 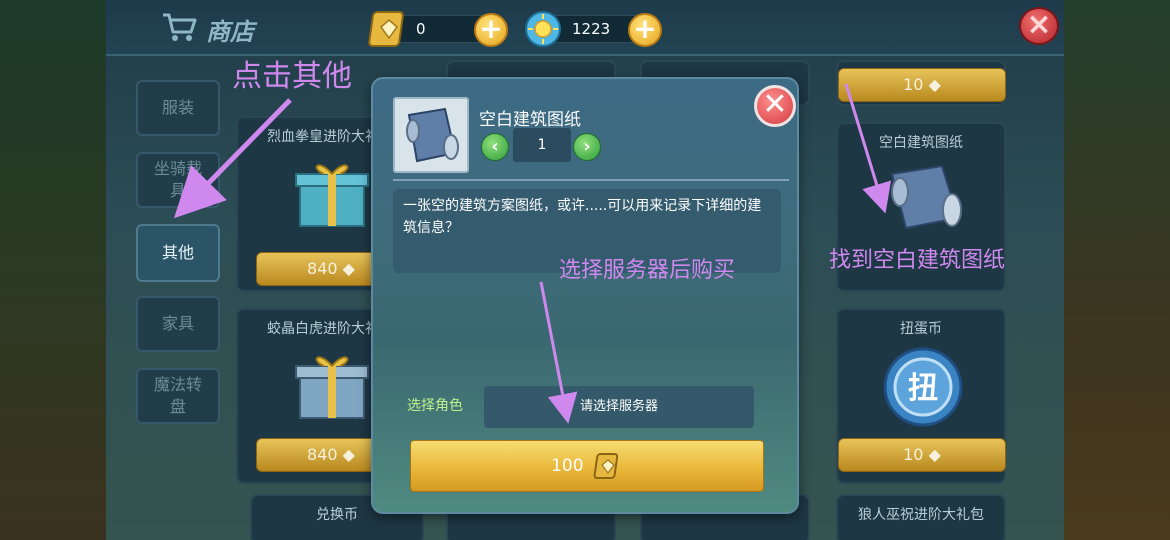 I want to click on arrow-to-other-tab, so click(x=232, y=158).